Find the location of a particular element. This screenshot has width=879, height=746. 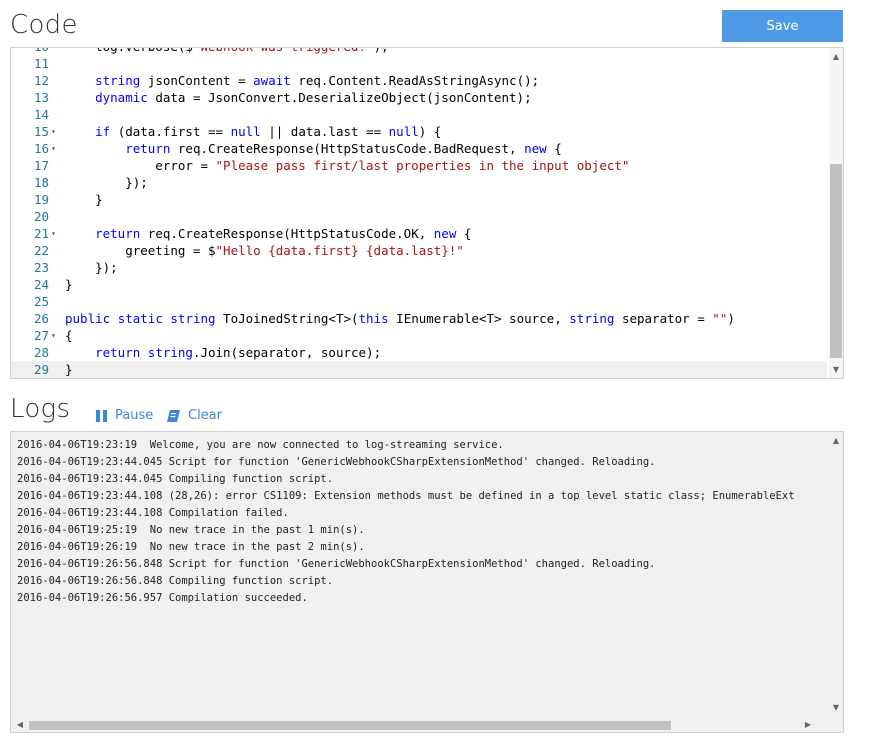

line-number: 29 is located at coordinates (41, 369).